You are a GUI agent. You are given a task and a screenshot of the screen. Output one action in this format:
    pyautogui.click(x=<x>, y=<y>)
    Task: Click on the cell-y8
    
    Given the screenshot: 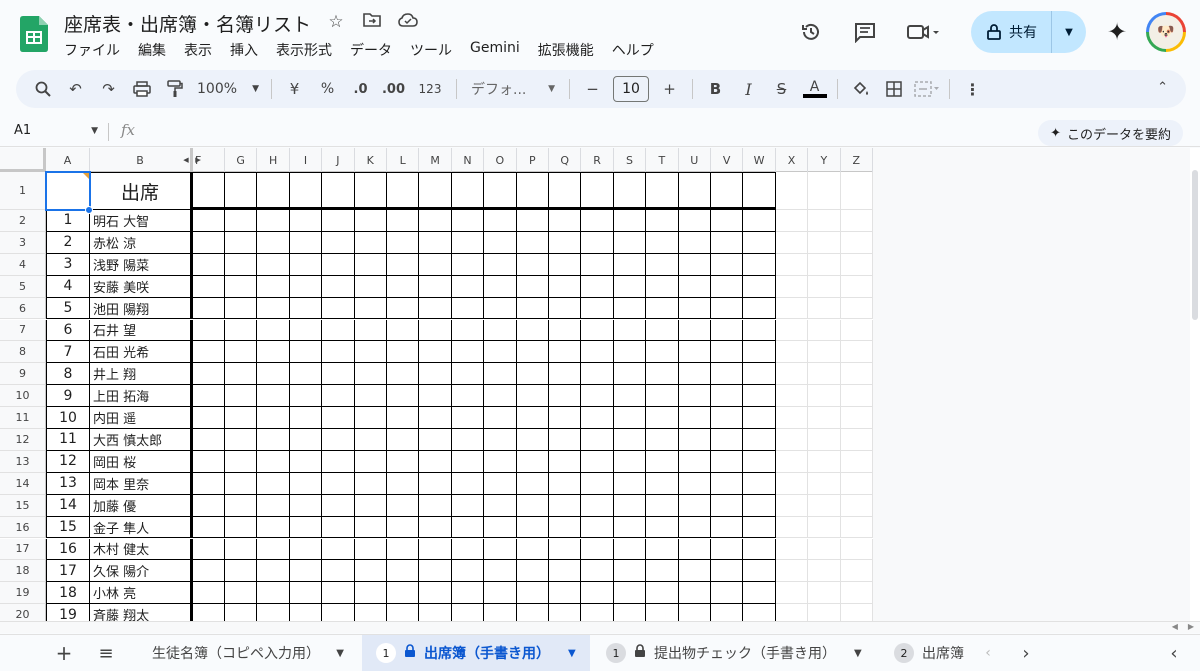 What is the action you would take?
    pyautogui.click(x=824, y=352)
    